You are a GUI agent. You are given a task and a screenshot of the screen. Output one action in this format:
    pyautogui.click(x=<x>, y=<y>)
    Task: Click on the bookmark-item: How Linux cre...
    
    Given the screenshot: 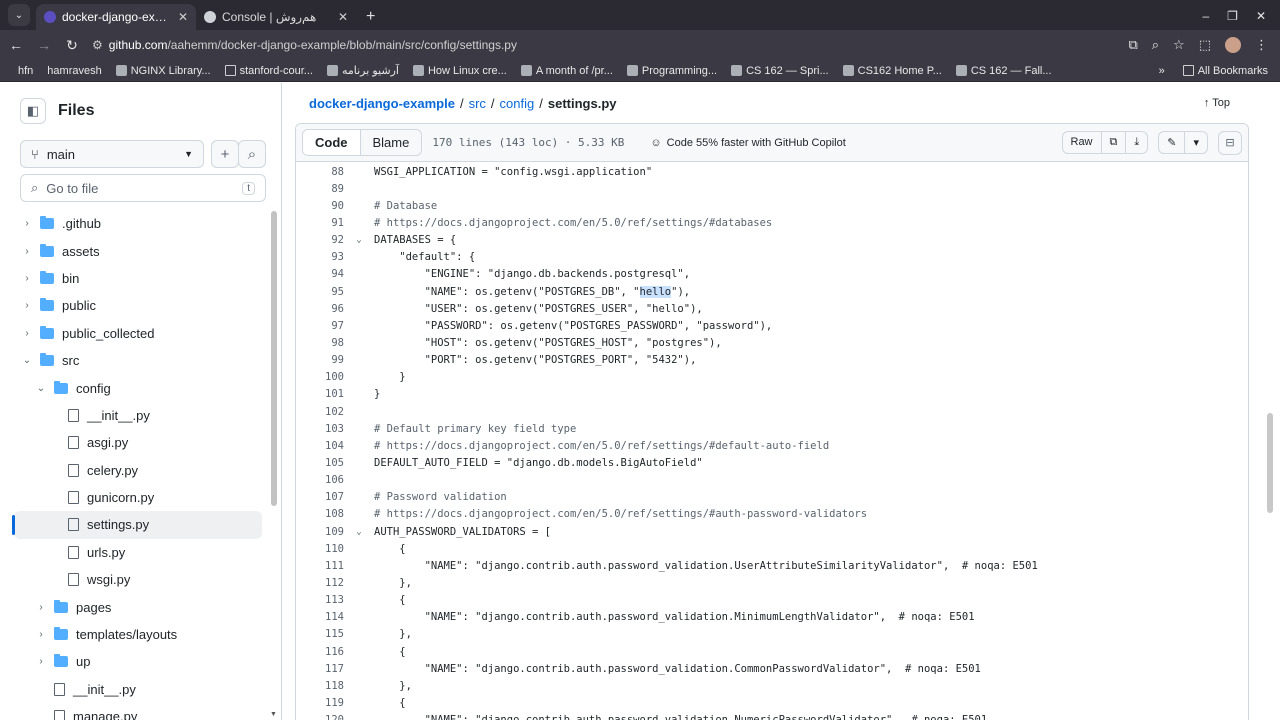 What is the action you would take?
    pyautogui.click(x=459, y=71)
    